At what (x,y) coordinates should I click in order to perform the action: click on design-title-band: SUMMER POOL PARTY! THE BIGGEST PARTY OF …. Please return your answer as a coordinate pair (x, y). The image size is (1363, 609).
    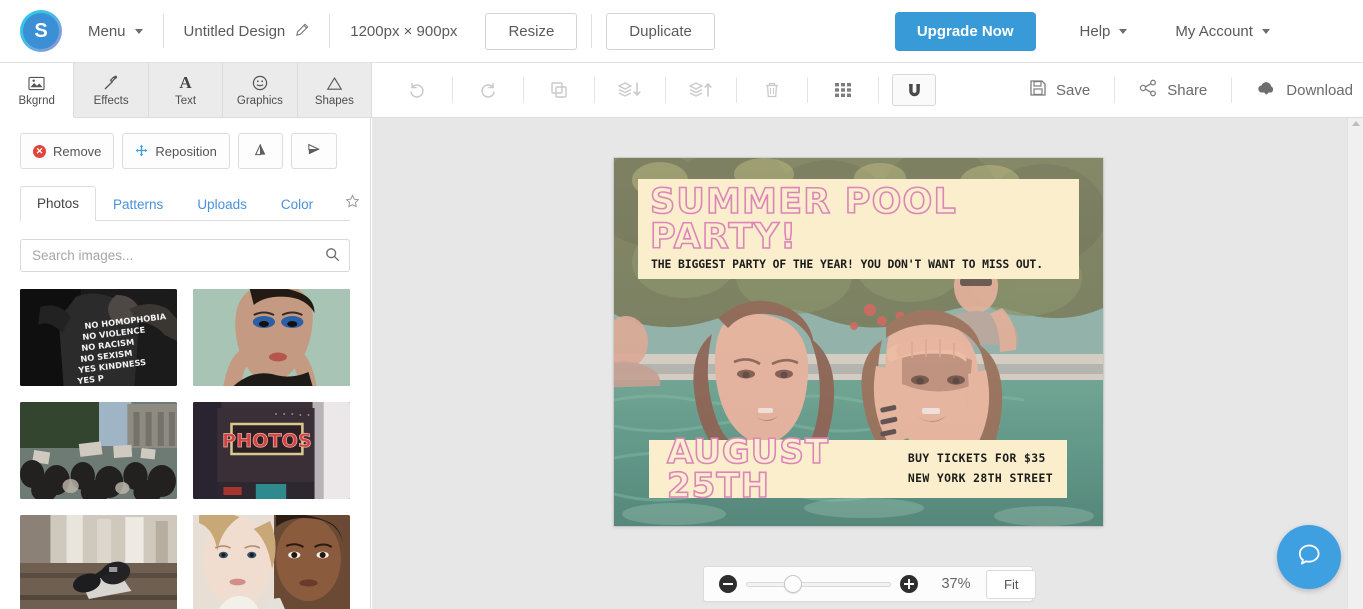
    Looking at the image, I should click on (858, 229).